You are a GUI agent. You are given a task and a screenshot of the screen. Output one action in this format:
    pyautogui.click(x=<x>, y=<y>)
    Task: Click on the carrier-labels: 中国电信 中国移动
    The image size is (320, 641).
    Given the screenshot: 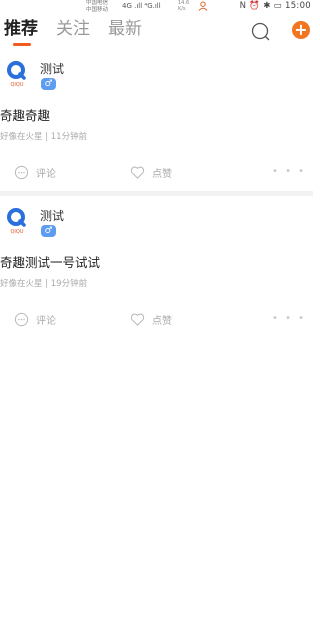 What is the action you would take?
    pyautogui.click(x=97, y=7)
    